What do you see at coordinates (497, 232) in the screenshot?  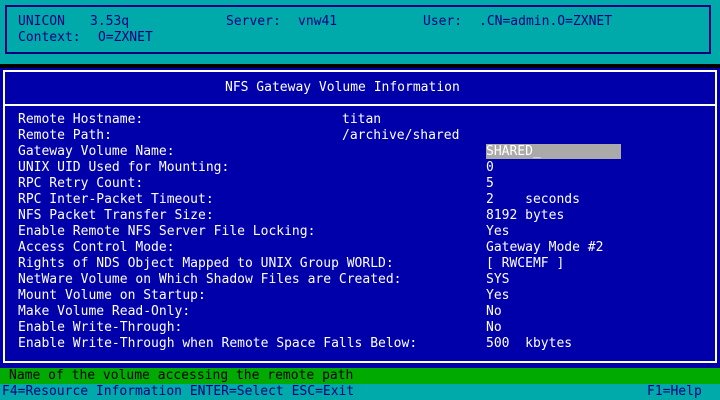 I see `file-locking-value: Yes` at bounding box center [497, 232].